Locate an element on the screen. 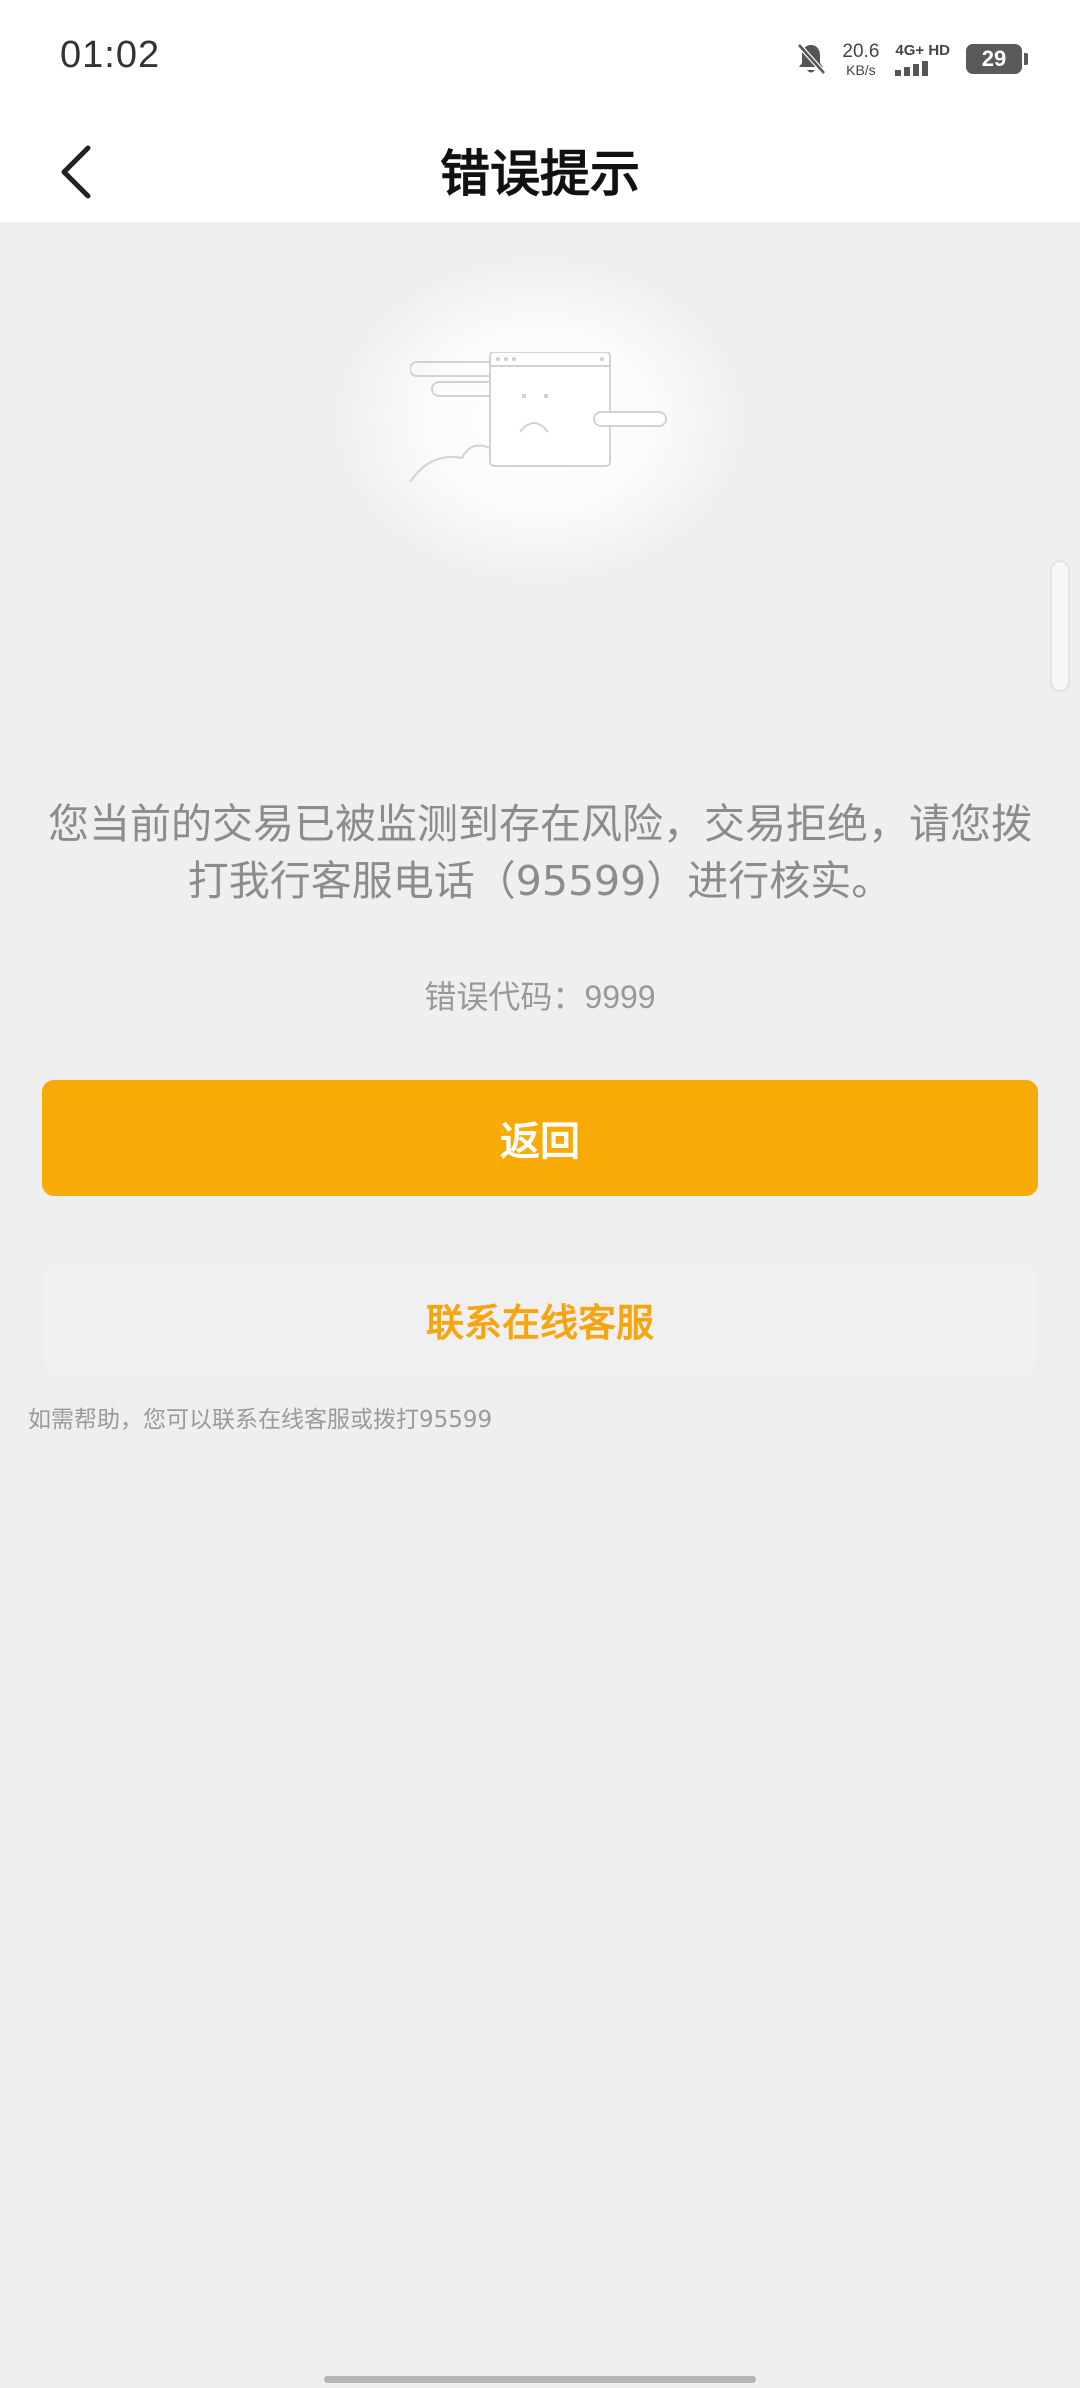 Image resolution: width=1080 pixels, height=2388 pixels. status-bar: 01:02 20.6 KB/s 4G+ HD 29 is located at coordinates (540, 59).